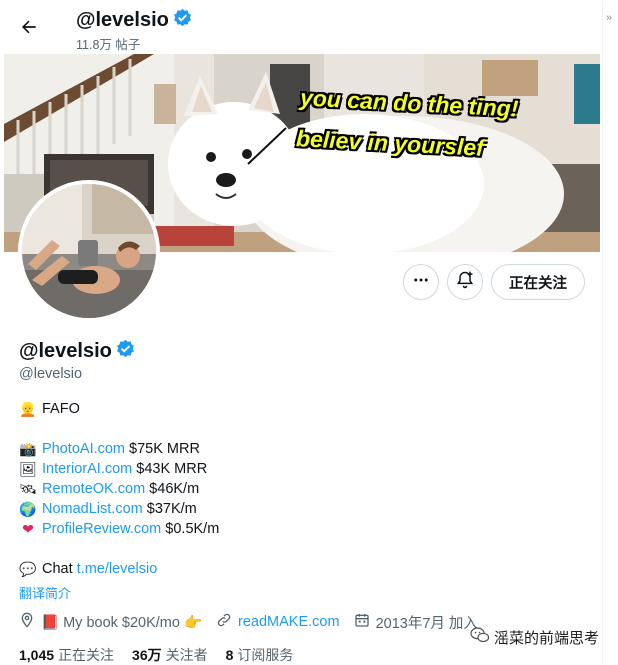 Image resolution: width=618 pixels, height=665 pixels. I want to click on bio-link-nomadlist: NomadList.com, so click(92, 509).